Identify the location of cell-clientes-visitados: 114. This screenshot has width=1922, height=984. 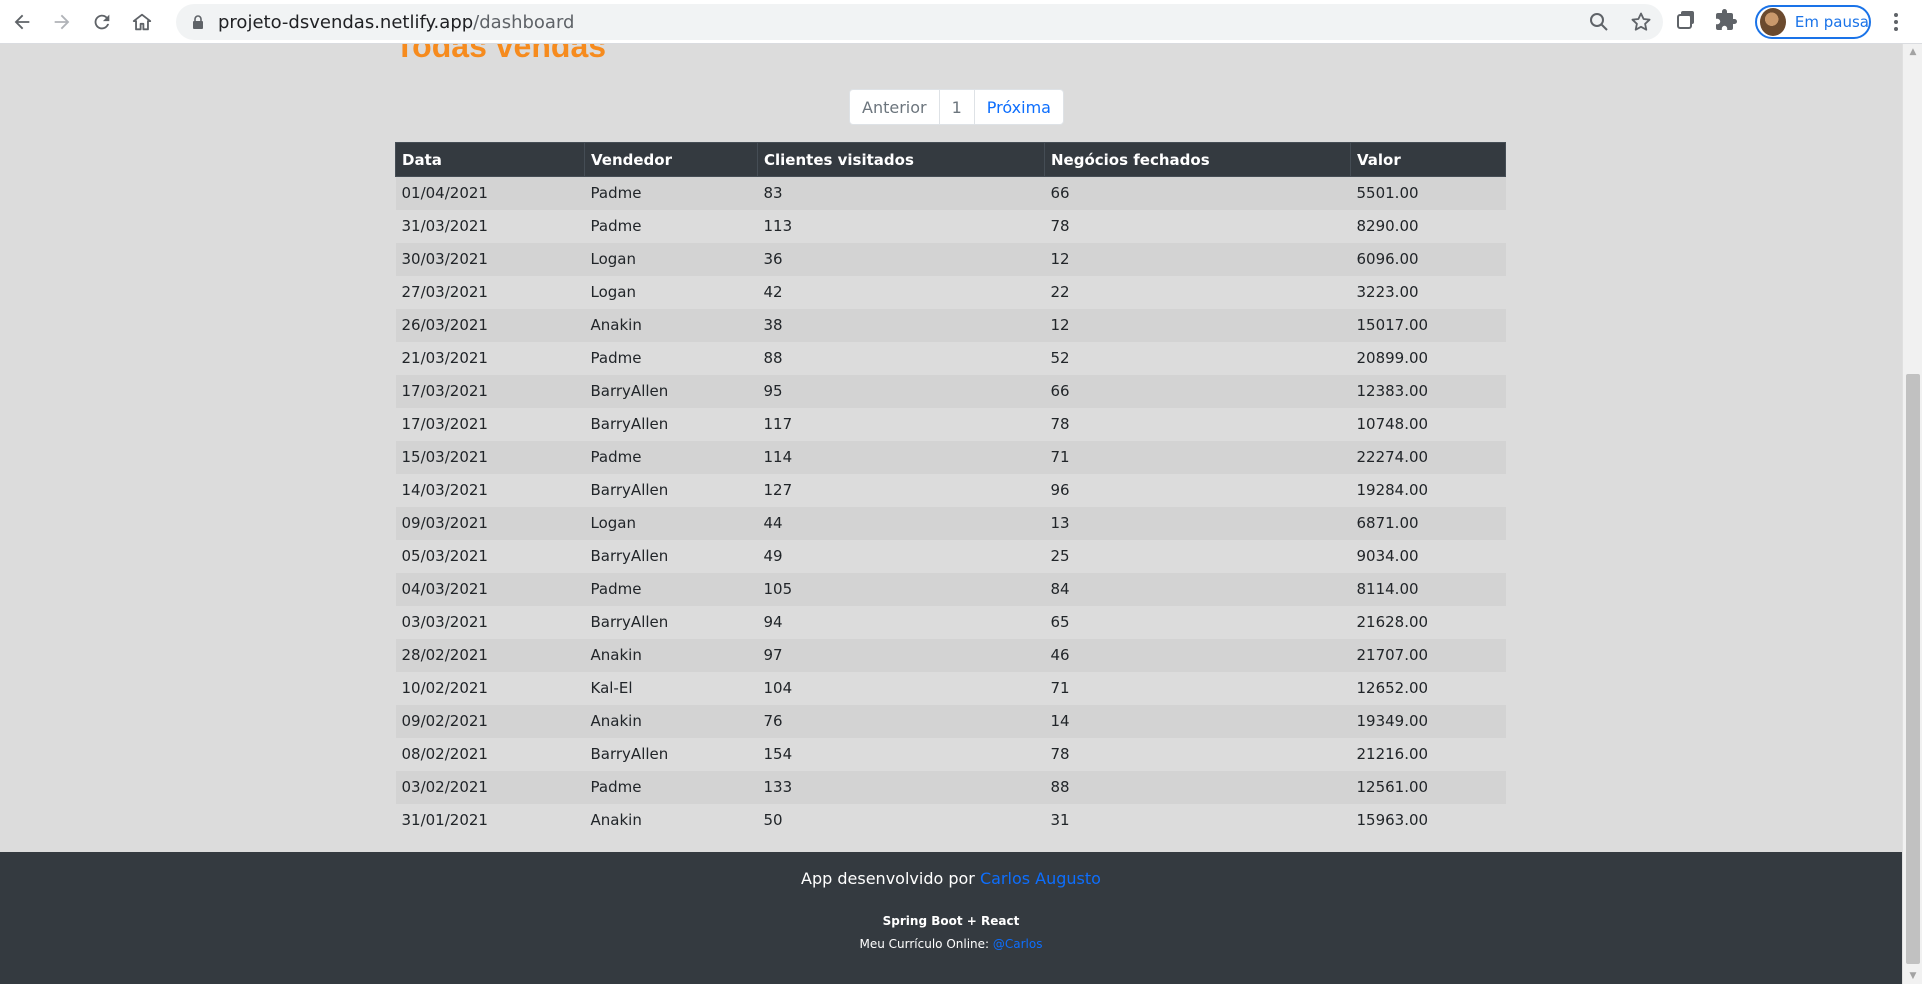
(778, 457).